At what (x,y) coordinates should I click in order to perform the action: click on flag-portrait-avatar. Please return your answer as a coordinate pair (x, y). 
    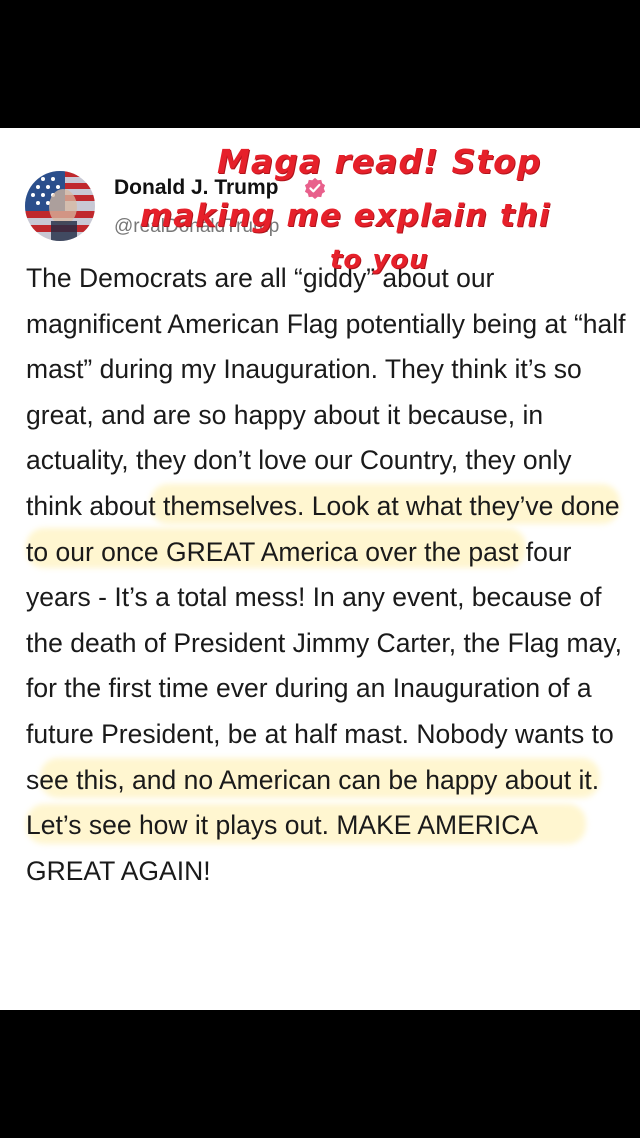
    Looking at the image, I should click on (60, 206).